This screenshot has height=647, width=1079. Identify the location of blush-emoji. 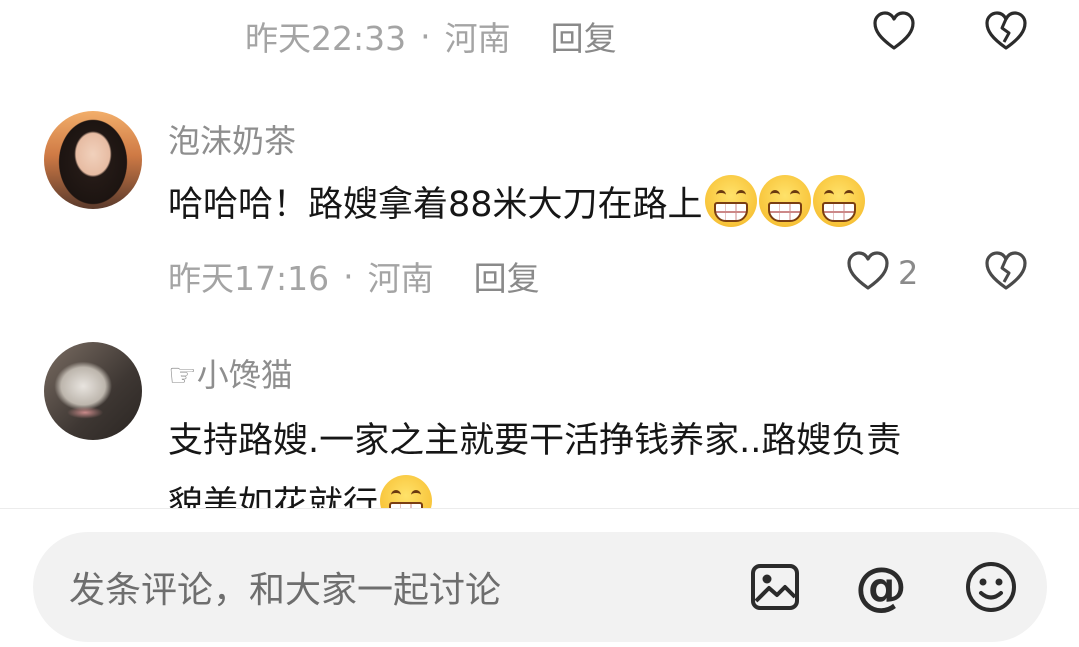
(406, 491).